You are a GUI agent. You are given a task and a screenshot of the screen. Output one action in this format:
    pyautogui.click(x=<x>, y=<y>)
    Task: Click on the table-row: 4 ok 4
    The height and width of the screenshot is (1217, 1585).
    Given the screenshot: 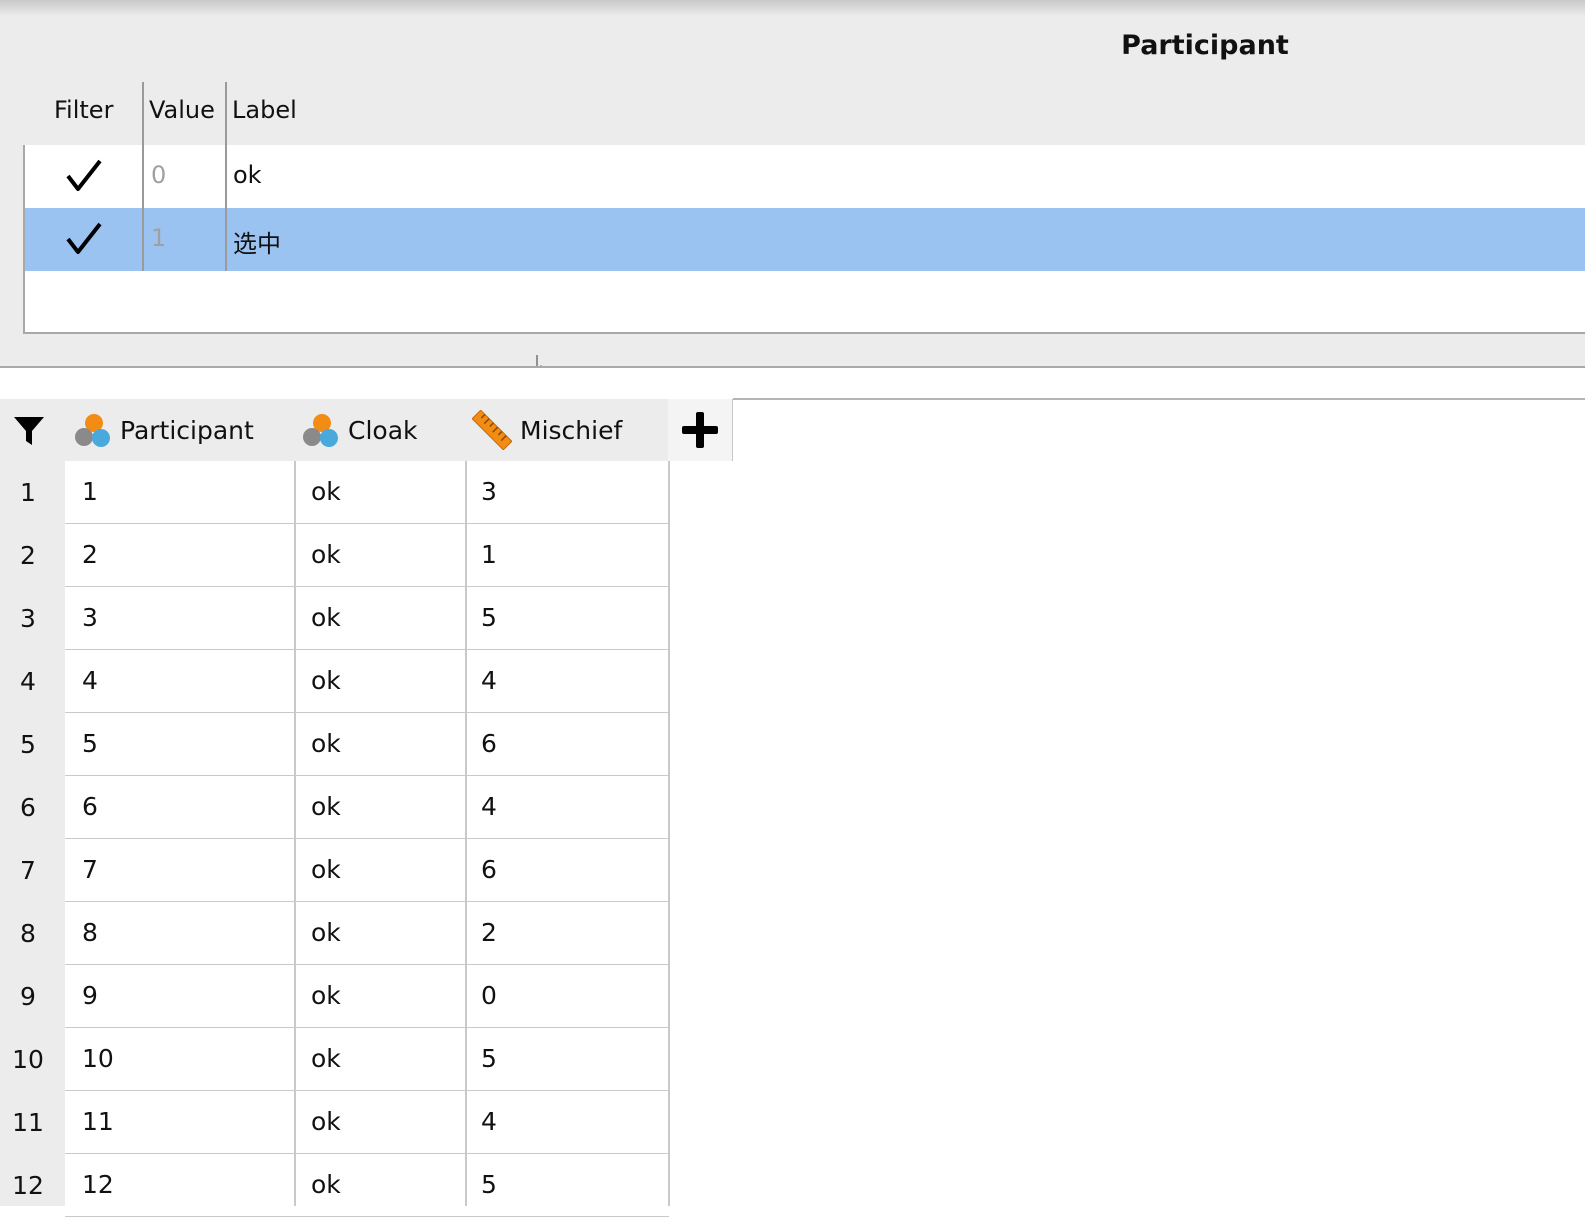 What is the action you would take?
    pyautogui.click(x=367, y=681)
    